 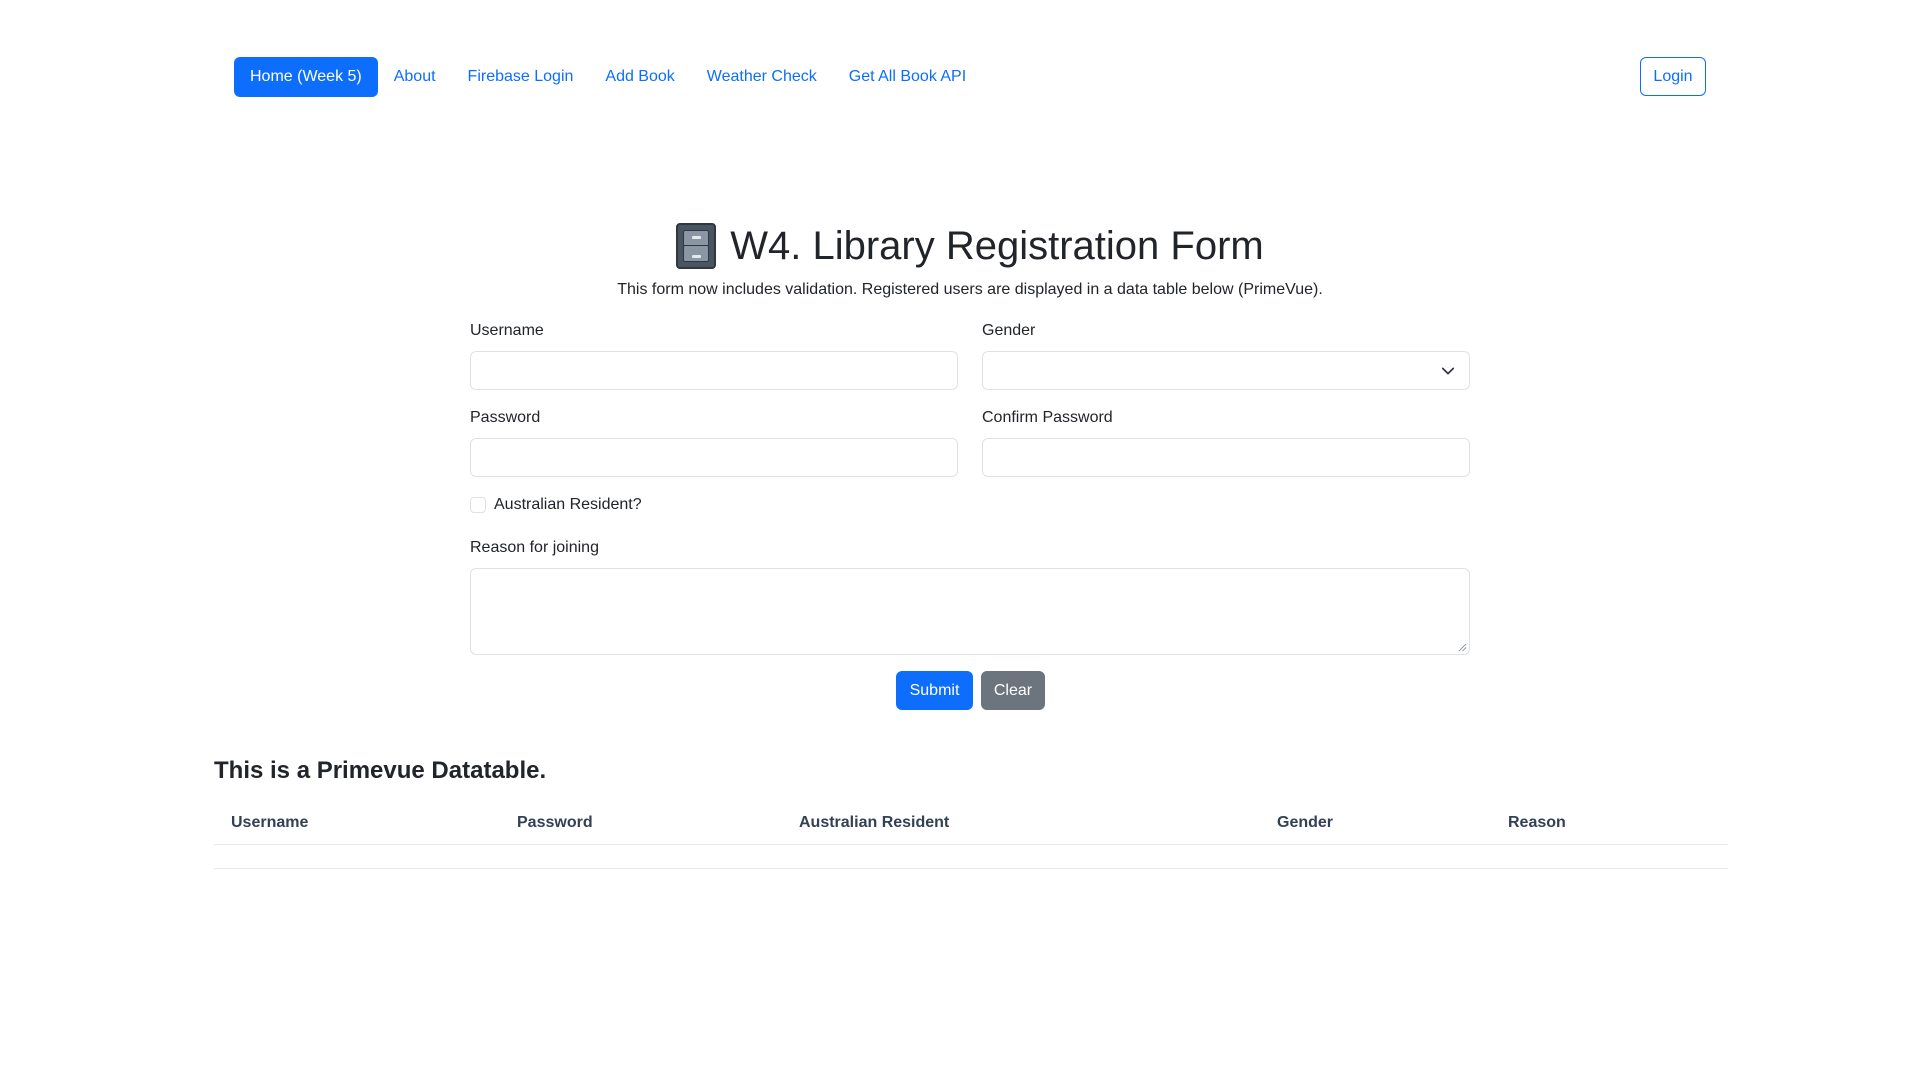 I want to click on nav-home: Home (Week 5), so click(x=306, y=77).